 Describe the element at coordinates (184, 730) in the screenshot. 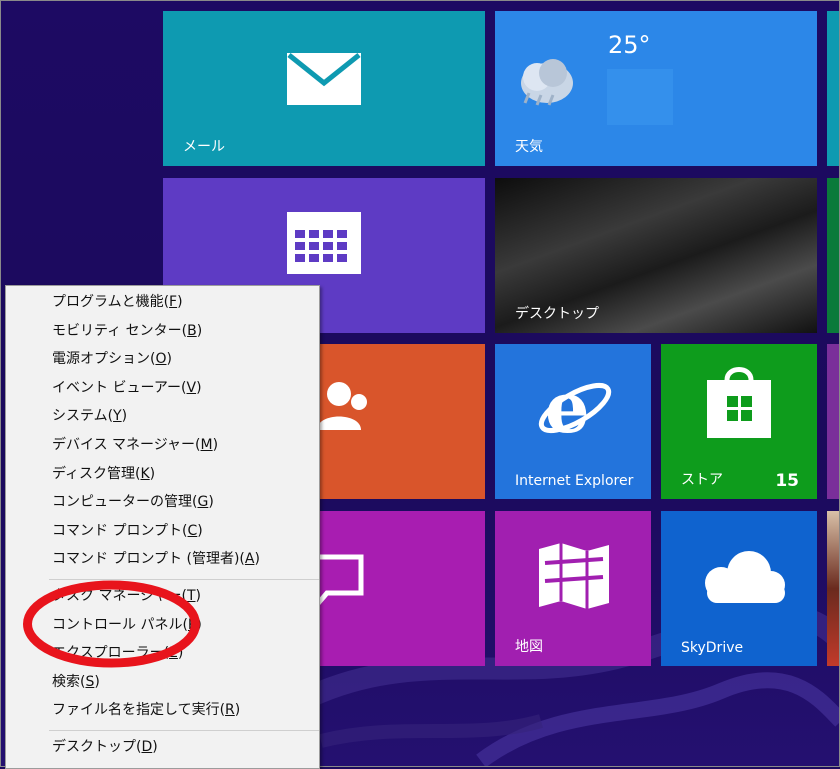

I see `menu-separator` at that location.